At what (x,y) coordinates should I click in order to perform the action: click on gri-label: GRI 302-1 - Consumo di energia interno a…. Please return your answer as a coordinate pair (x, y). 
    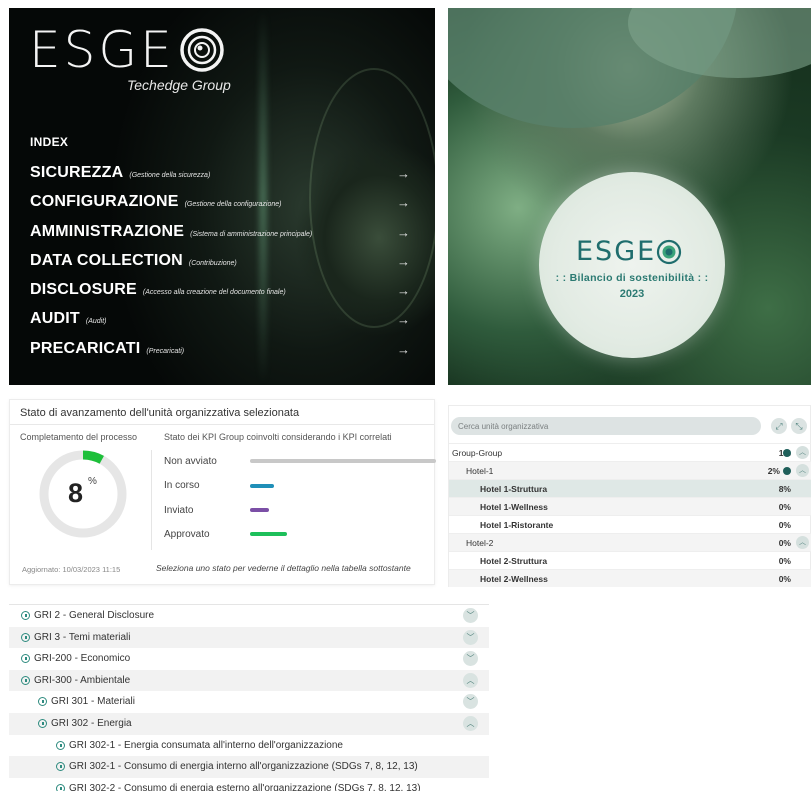
    Looking at the image, I should click on (243, 767).